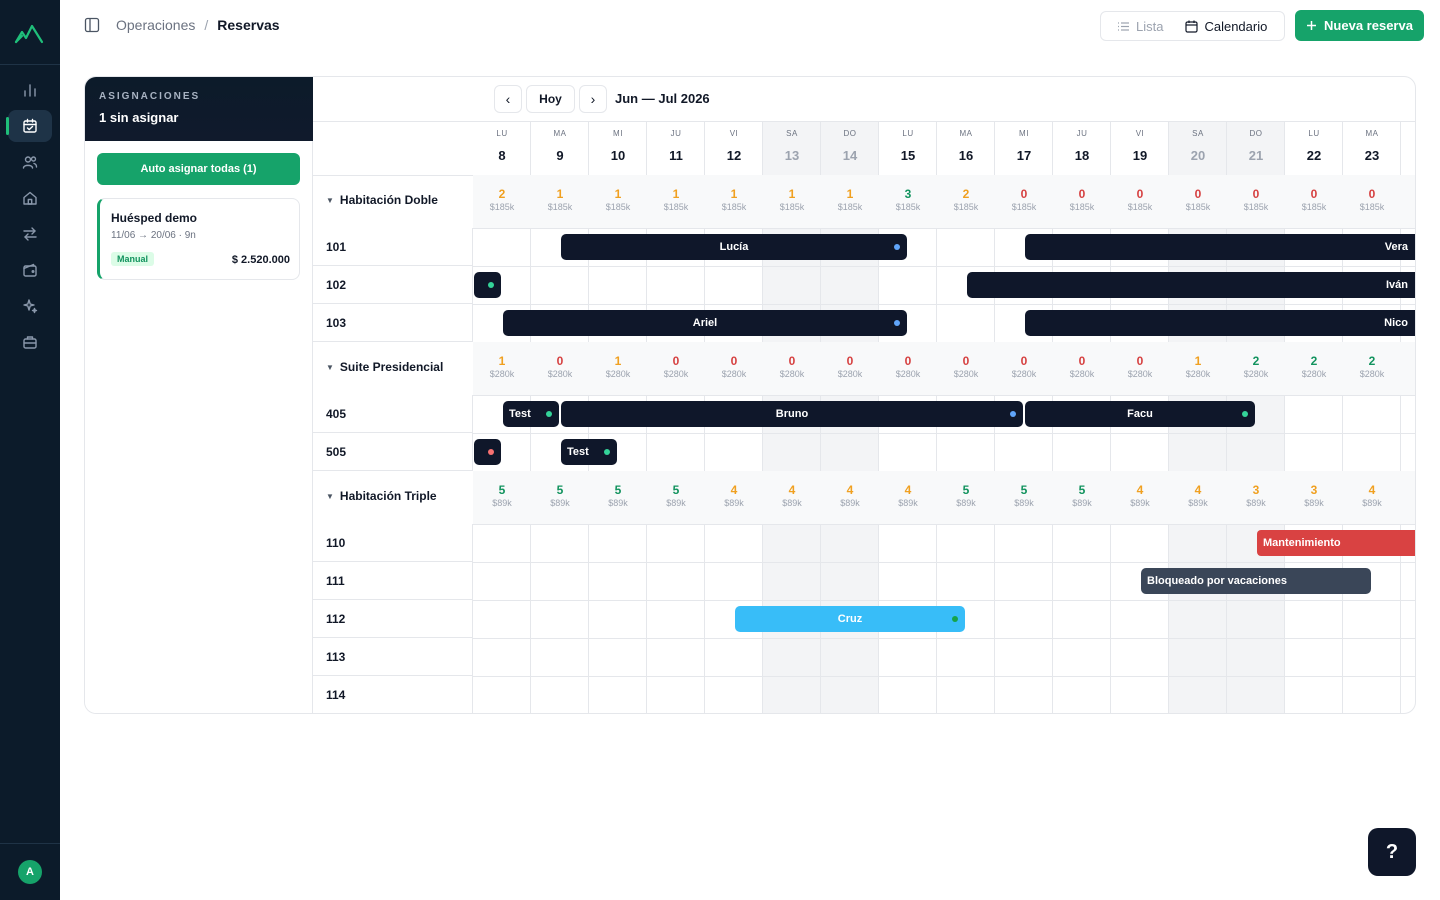  What do you see at coordinates (618, 155) in the screenshot?
I see `day-number: 10` at bounding box center [618, 155].